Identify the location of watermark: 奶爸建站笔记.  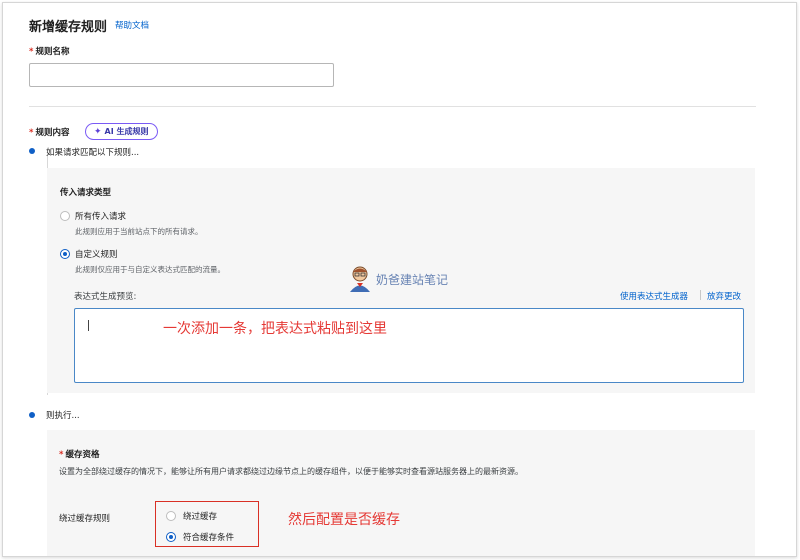
(398, 279).